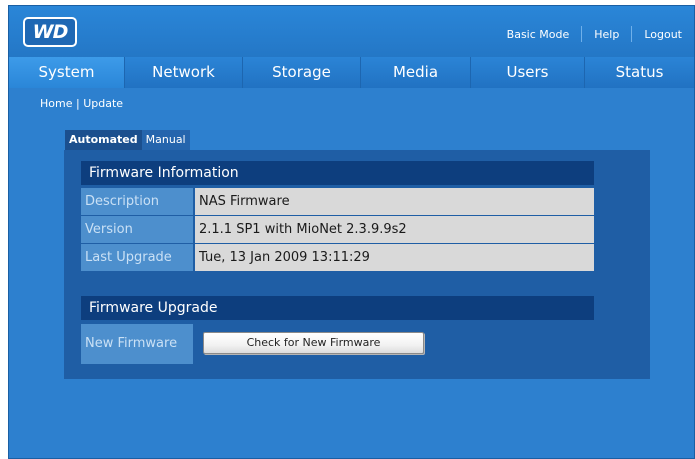 The image size is (695, 459). What do you see at coordinates (394, 229) in the screenshot?
I see `version-value: 2.1.1 SP1 with MioNet 2.3.9.9s2` at bounding box center [394, 229].